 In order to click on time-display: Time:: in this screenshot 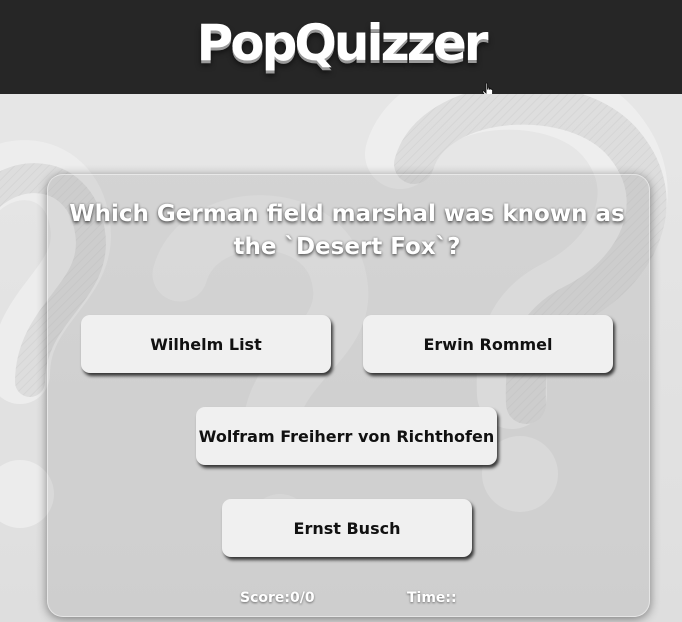, I will do `click(432, 598)`.